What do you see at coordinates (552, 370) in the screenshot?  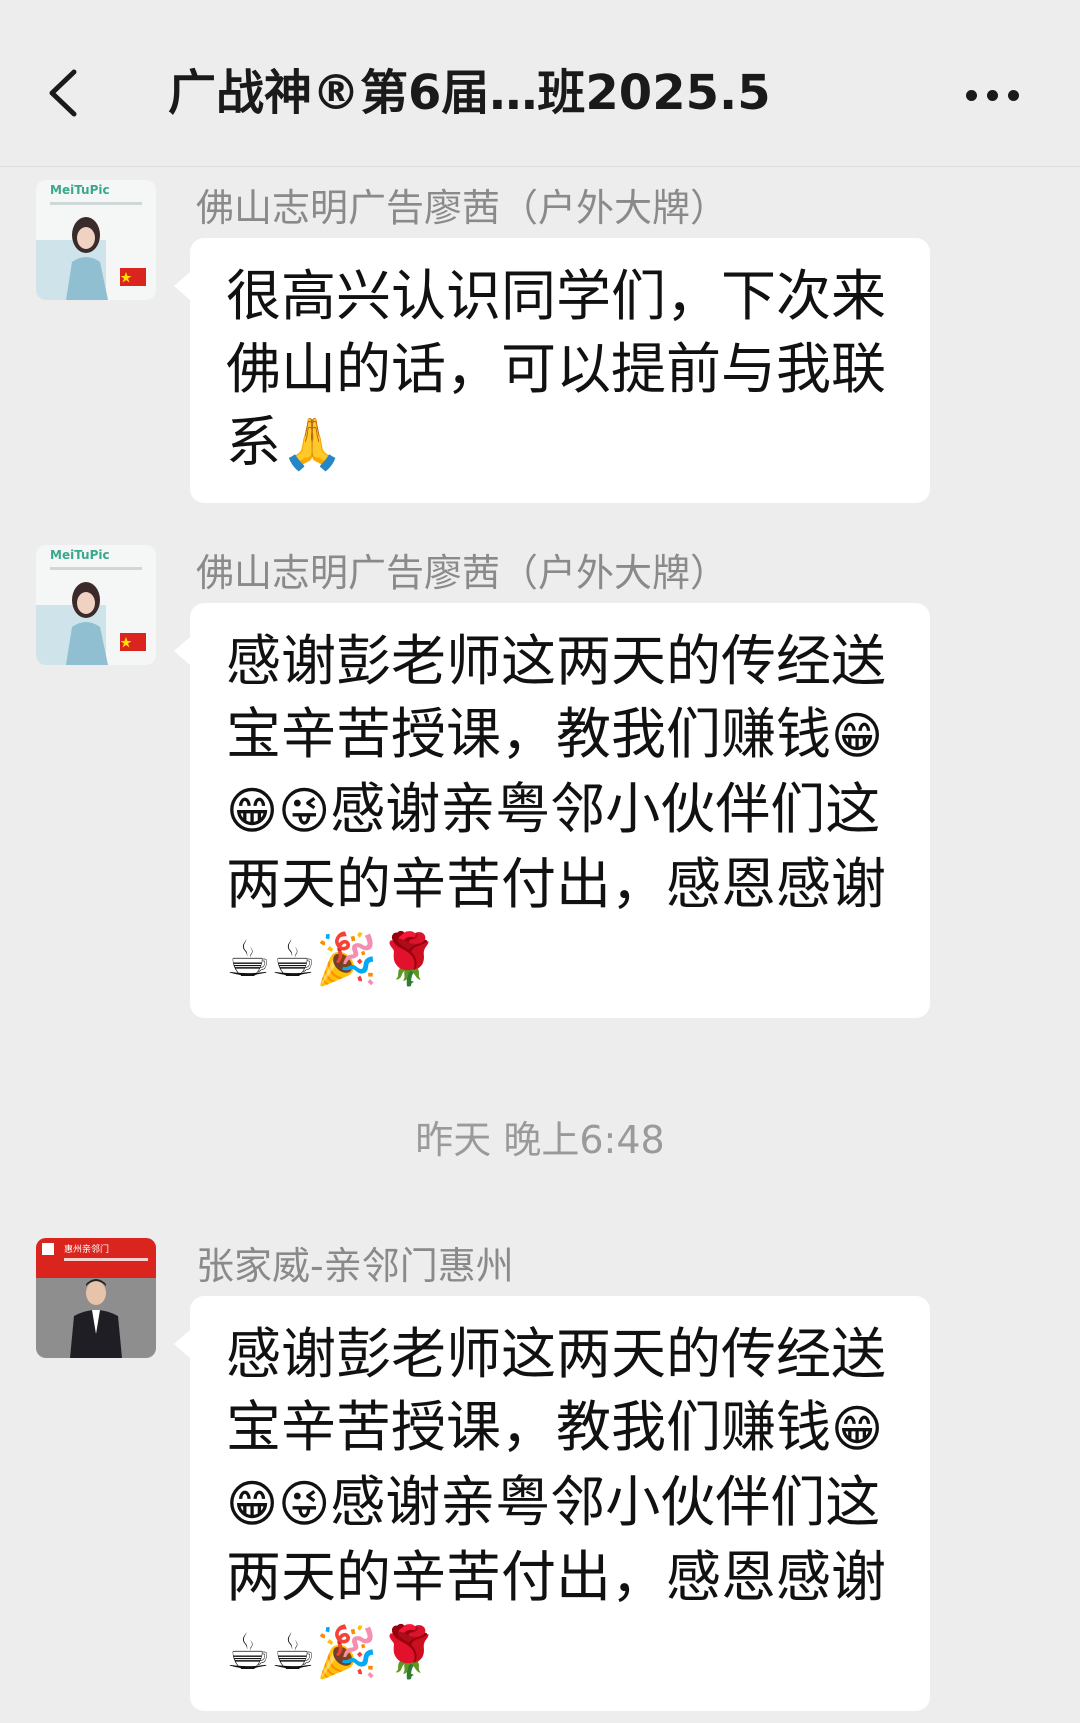 I see `message-bubble: 很高兴认识同学们，下次来佛山的话，可以提前与我联系🙏` at bounding box center [552, 370].